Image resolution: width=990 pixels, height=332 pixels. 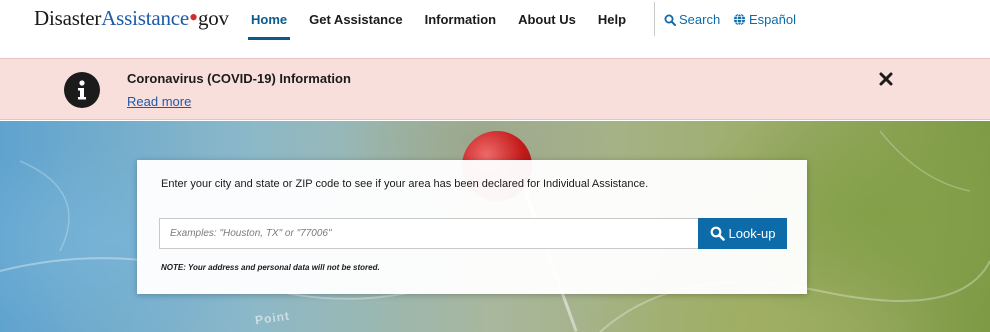 I want to click on address-search-input, so click(x=429, y=233).